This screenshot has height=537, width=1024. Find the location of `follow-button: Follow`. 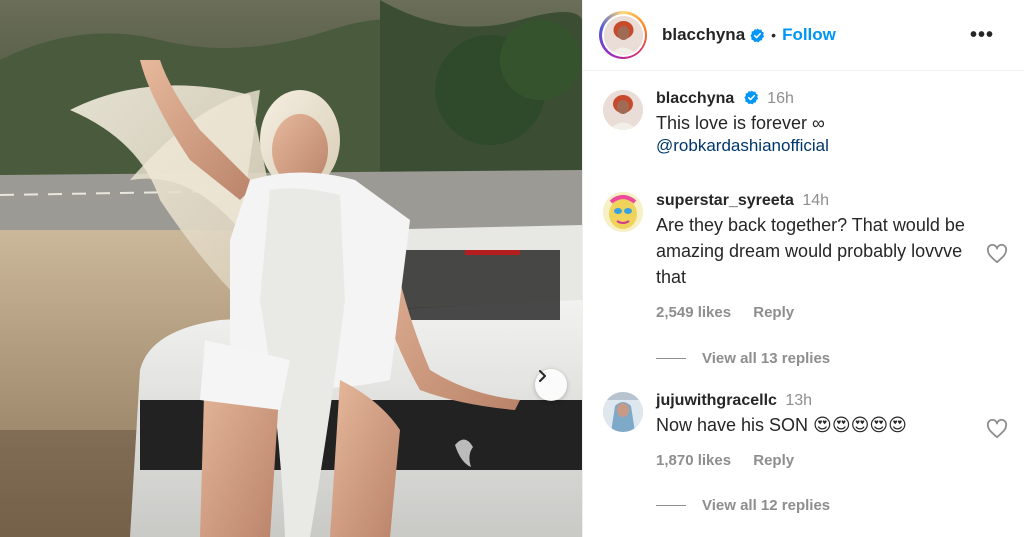

follow-button: Follow is located at coordinates (809, 35).